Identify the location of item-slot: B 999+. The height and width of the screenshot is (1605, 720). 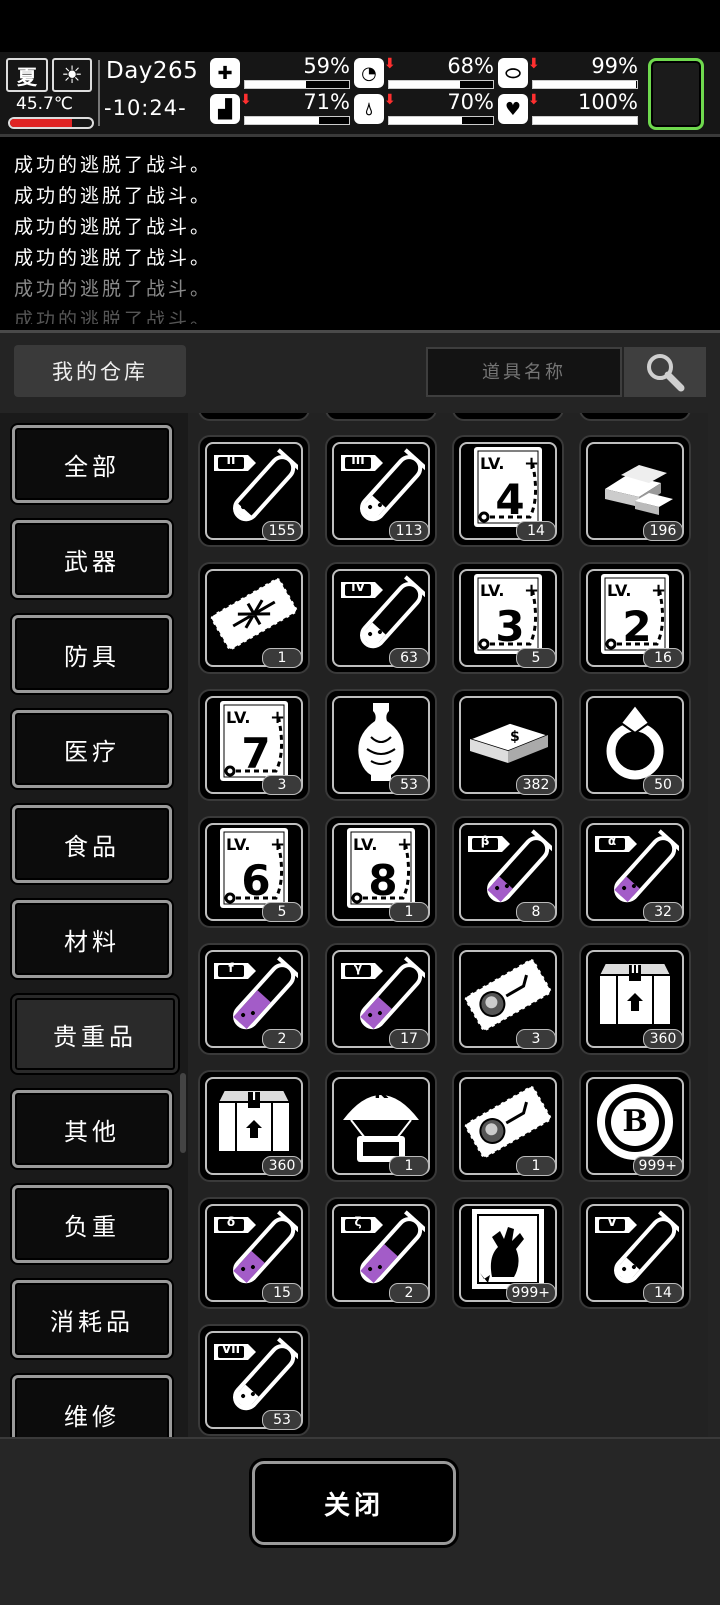
(635, 1126).